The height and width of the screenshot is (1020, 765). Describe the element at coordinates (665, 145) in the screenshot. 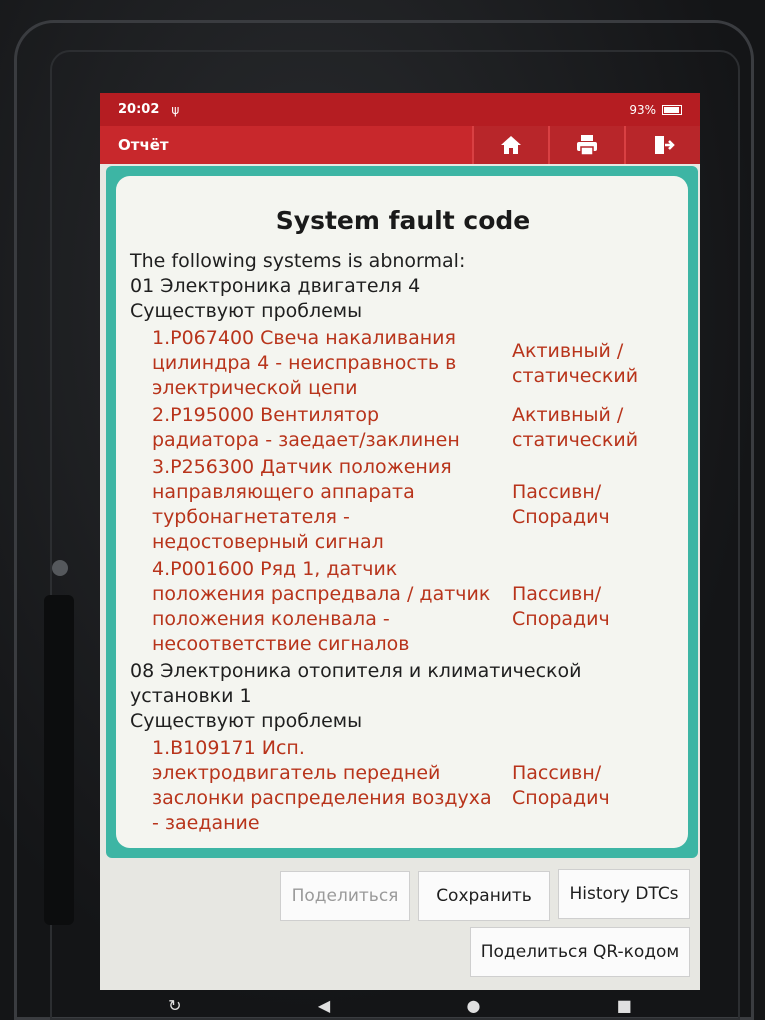

I see `exit-icon` at that location.